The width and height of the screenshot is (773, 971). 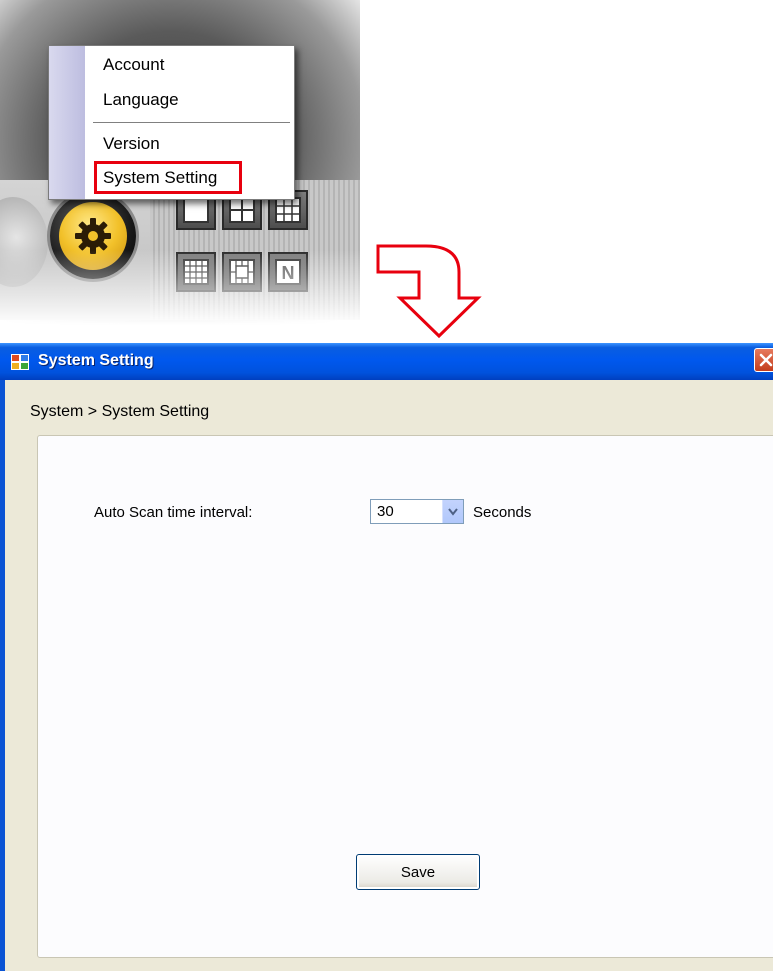 I want to click on curved-arrow-icon, so click(x=429, y=291).